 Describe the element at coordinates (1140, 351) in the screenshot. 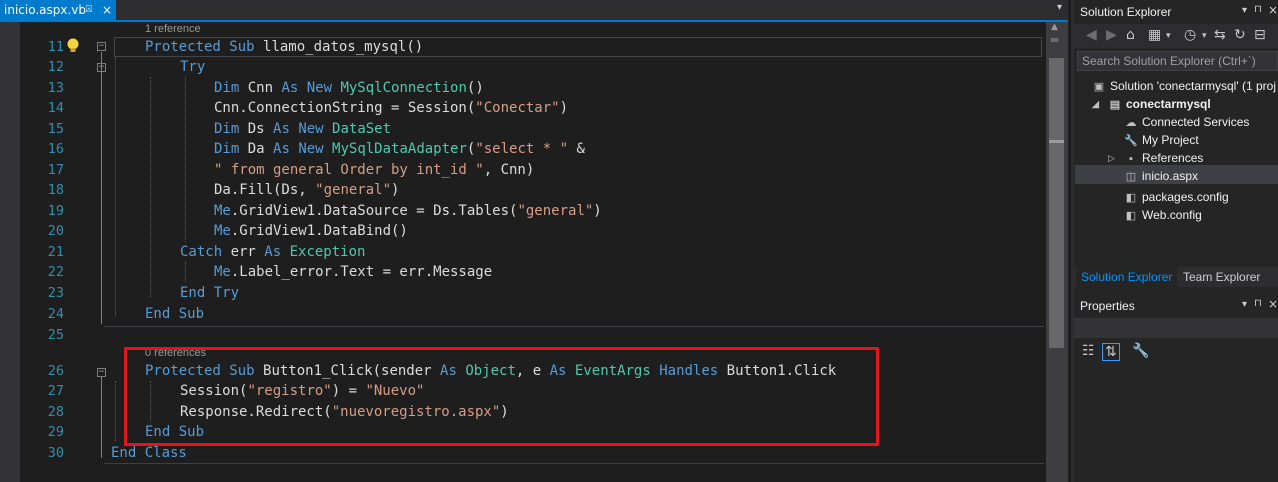

I see `property-pages-icon: 🔧` at that location.